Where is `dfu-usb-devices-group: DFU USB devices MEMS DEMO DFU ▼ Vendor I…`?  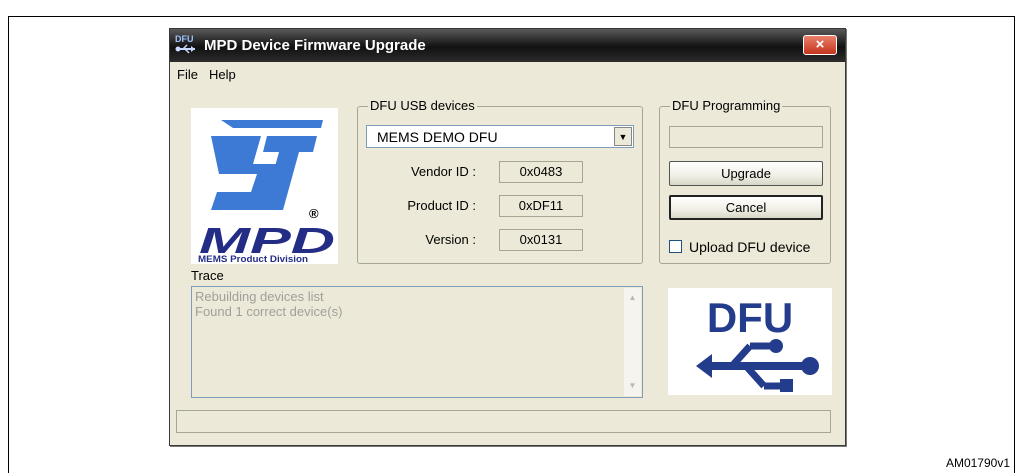
dfu-usb-devices-group: DFU USB devices MEMS DEMO DFU ▼ Vendor I… is located at coordinates (500, 181).